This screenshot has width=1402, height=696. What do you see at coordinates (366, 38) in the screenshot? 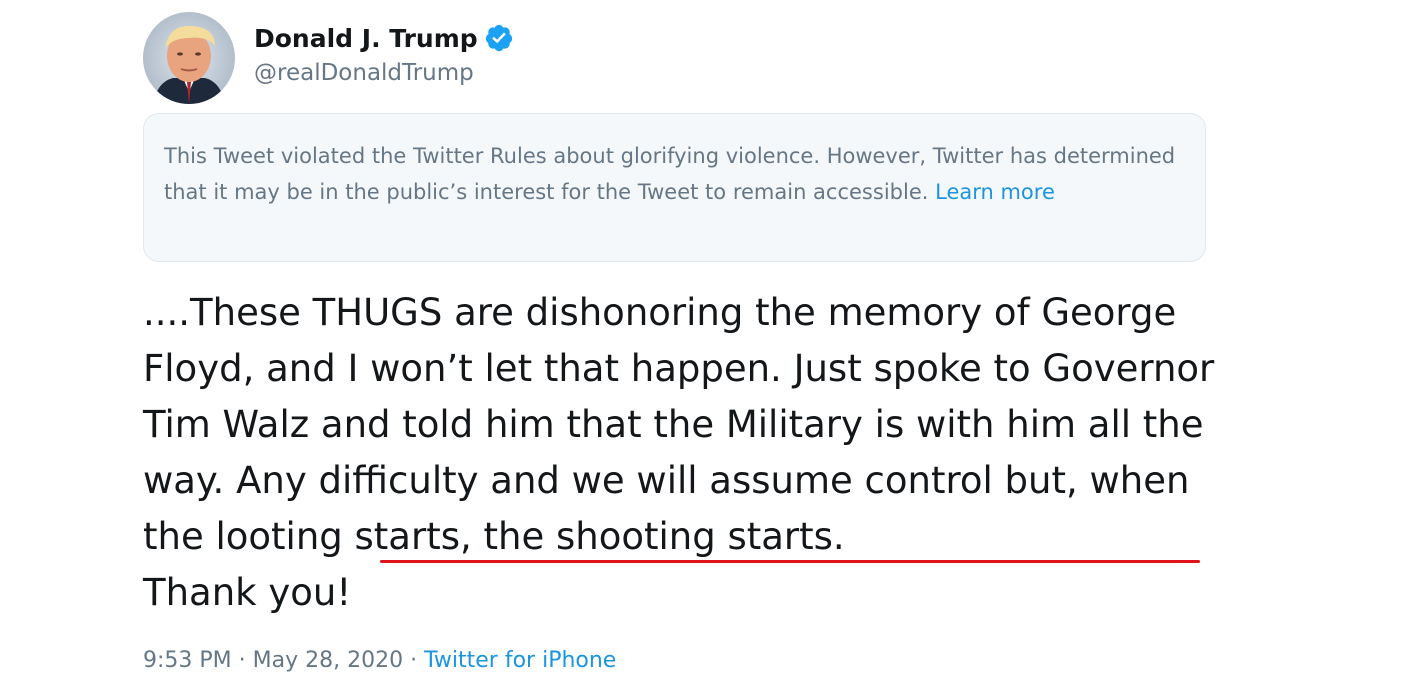
I see `display-name-text: Donald J. Trump` at bounding box center [366, 38].